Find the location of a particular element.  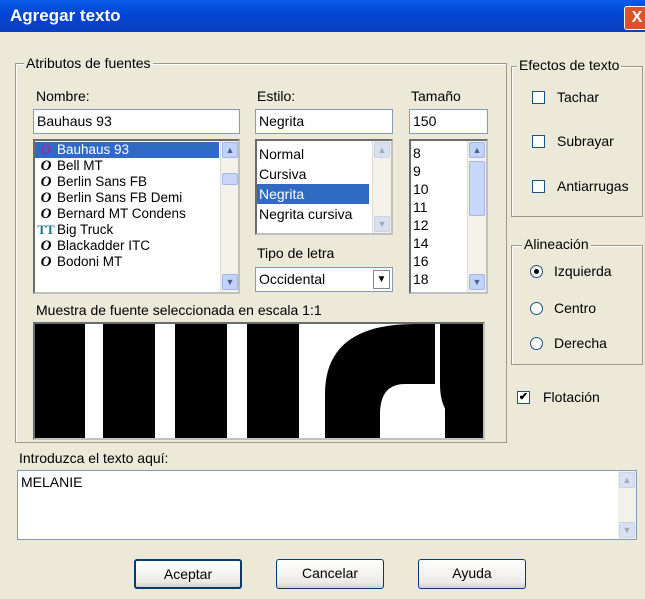

strike-label: Tachar is located at coordinates (578, 97).